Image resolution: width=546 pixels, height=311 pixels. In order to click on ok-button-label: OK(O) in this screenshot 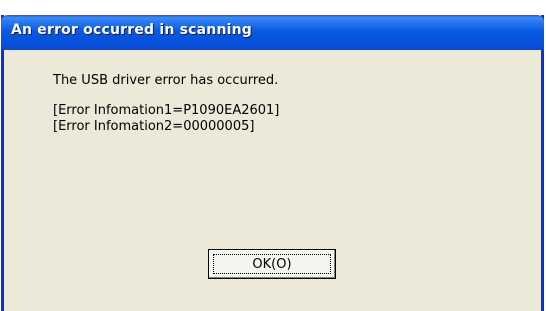, I will do `click(272, 264)`.